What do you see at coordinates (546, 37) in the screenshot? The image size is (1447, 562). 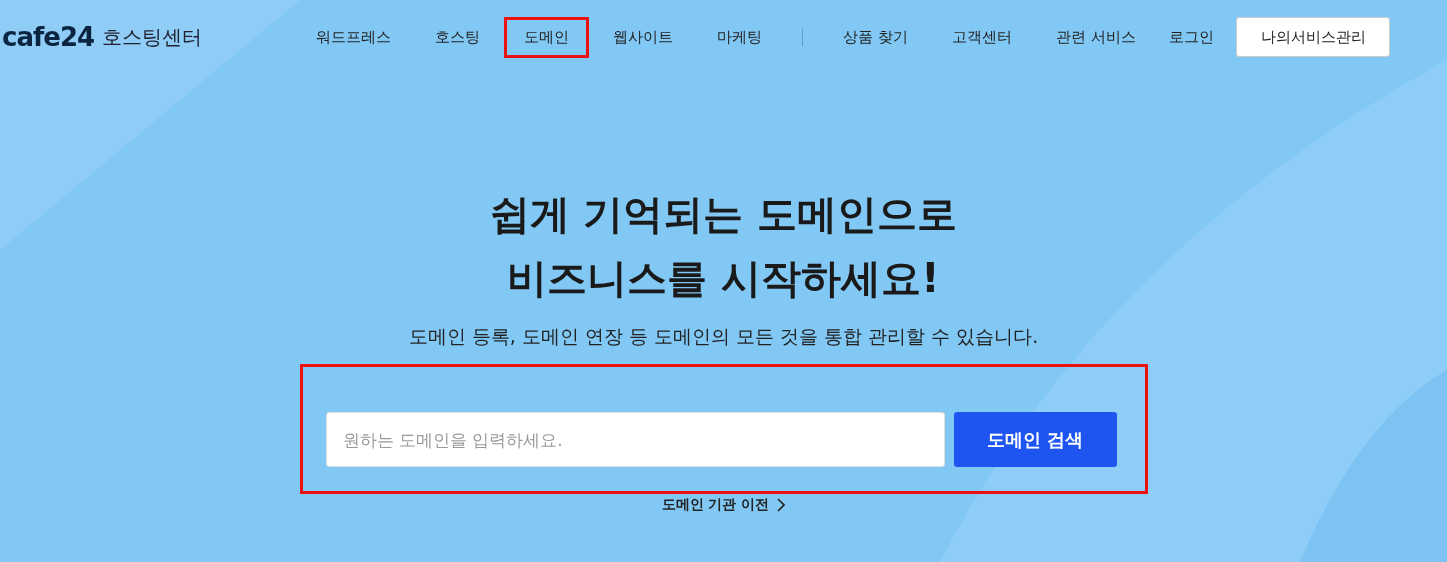 I see `nav-link: 도메인` at bounding box center [546, 37].